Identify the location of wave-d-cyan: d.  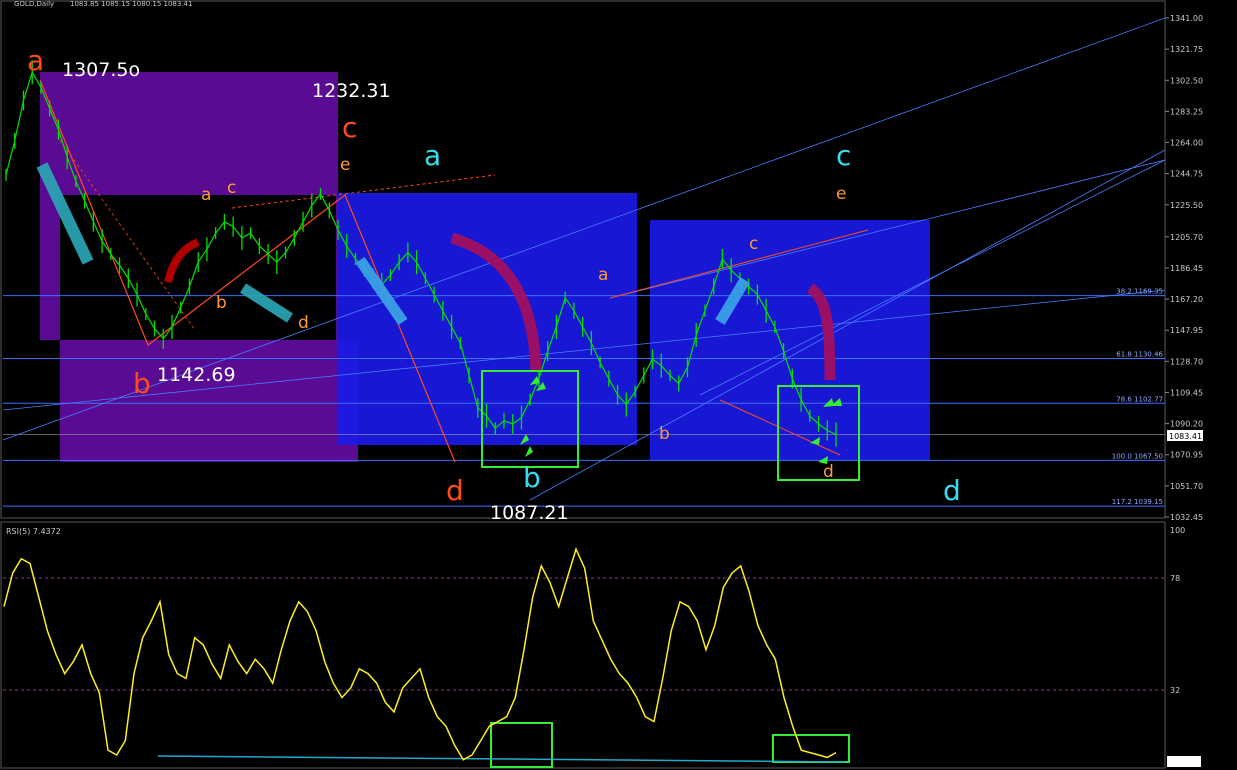
(952, 490).